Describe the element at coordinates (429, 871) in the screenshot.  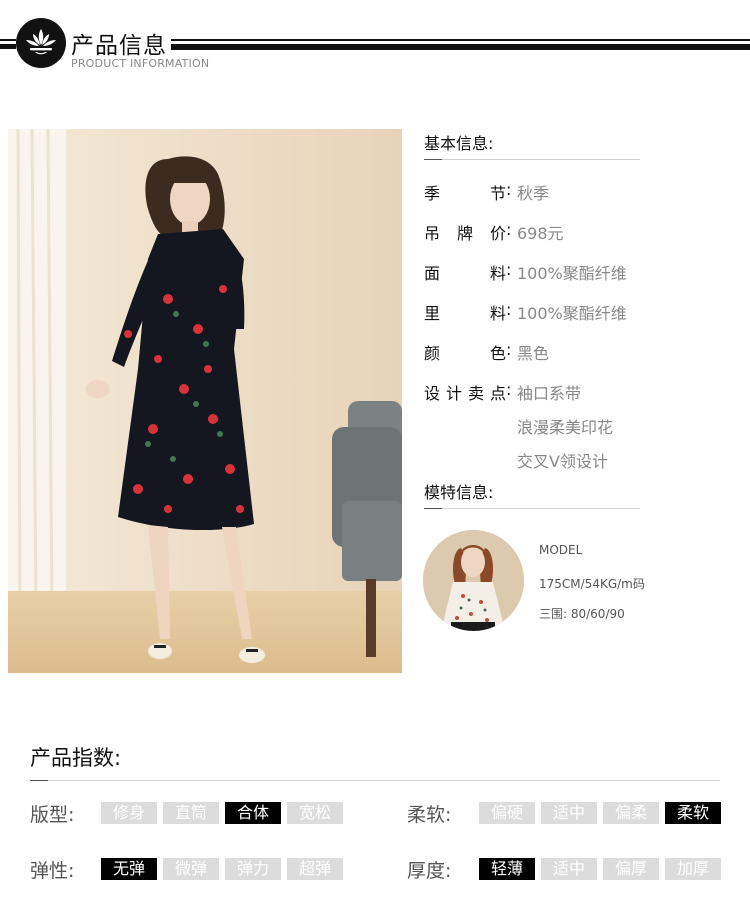
I see `index-label-thickness: 厚度:` at that location.